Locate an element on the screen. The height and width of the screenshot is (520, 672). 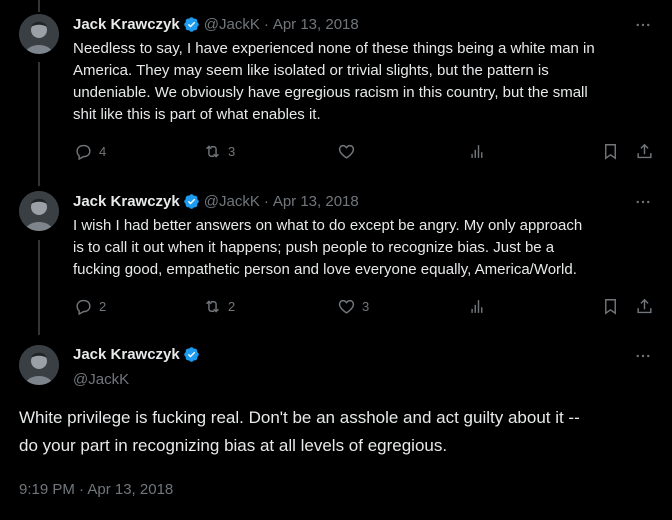
tweet-timestamp: 9:19 PM · Apr 13, 2018 is located at coordinates (96, 489).